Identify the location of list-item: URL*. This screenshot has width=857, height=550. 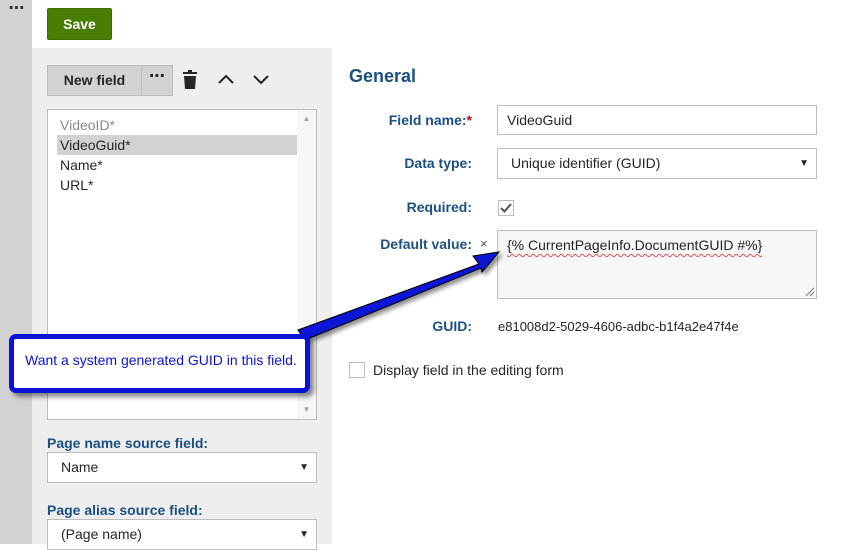
(177, 185).